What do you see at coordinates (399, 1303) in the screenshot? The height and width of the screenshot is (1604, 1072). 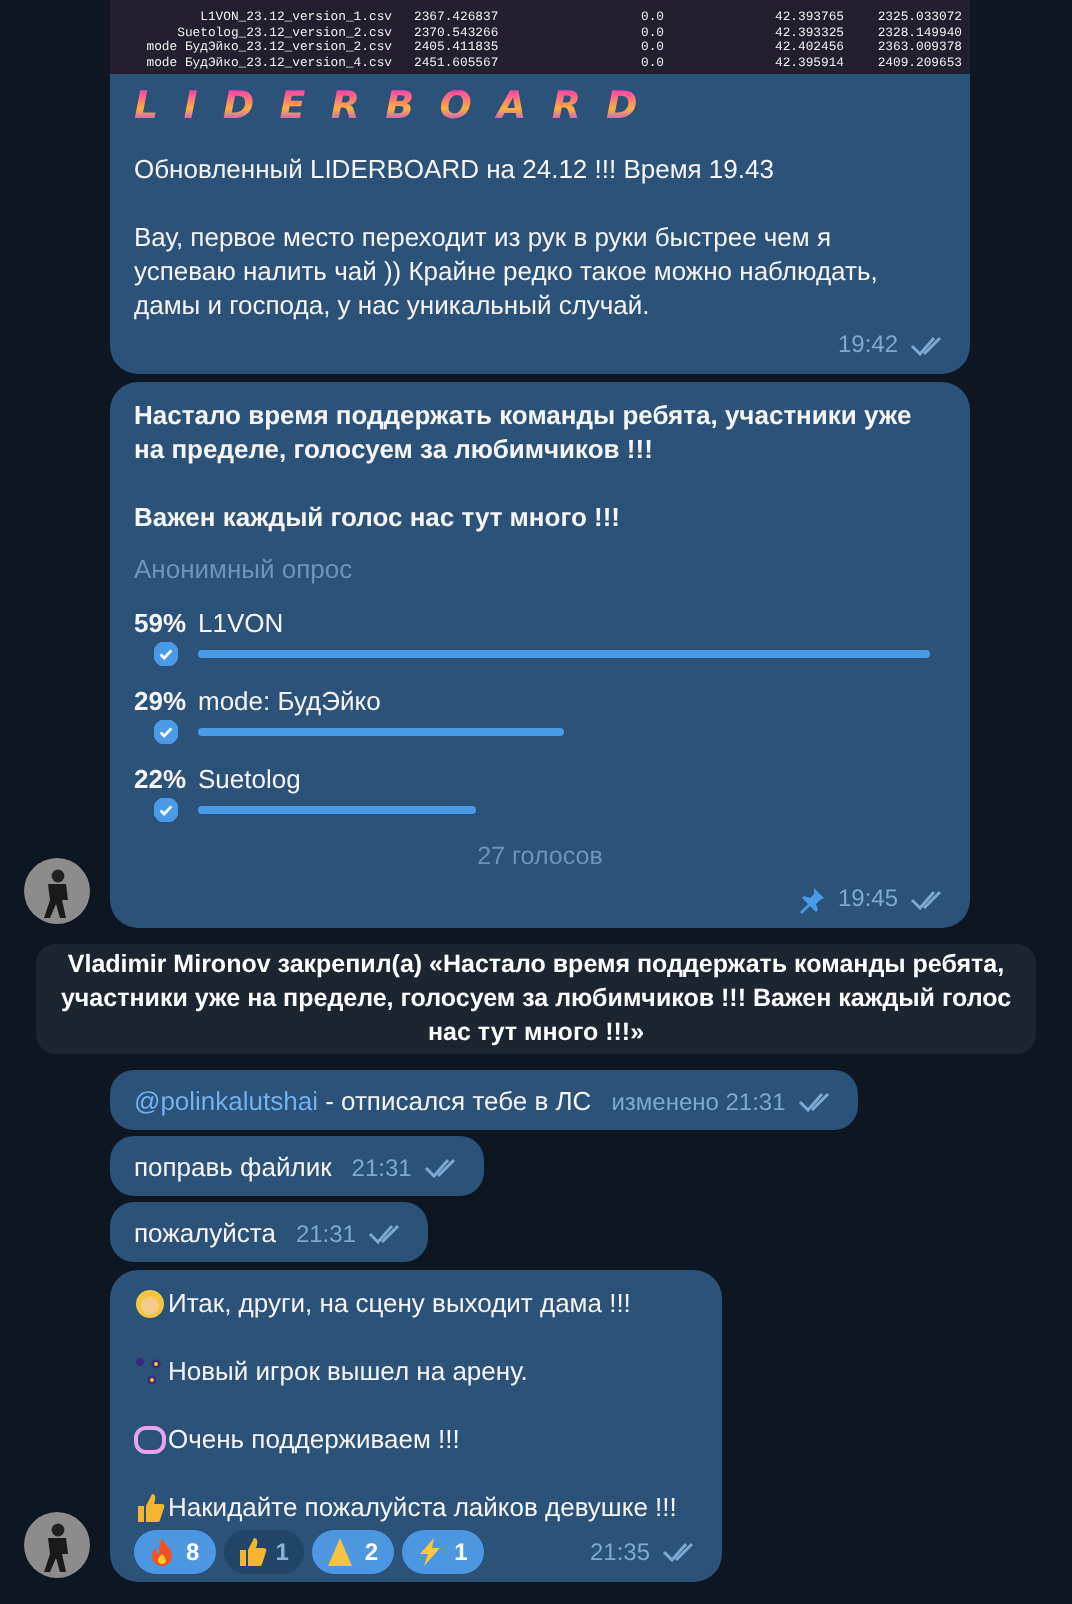 I see `message-text: Итак, други, на сцену выходит дама !!!` at bounding box center [399, 1303].